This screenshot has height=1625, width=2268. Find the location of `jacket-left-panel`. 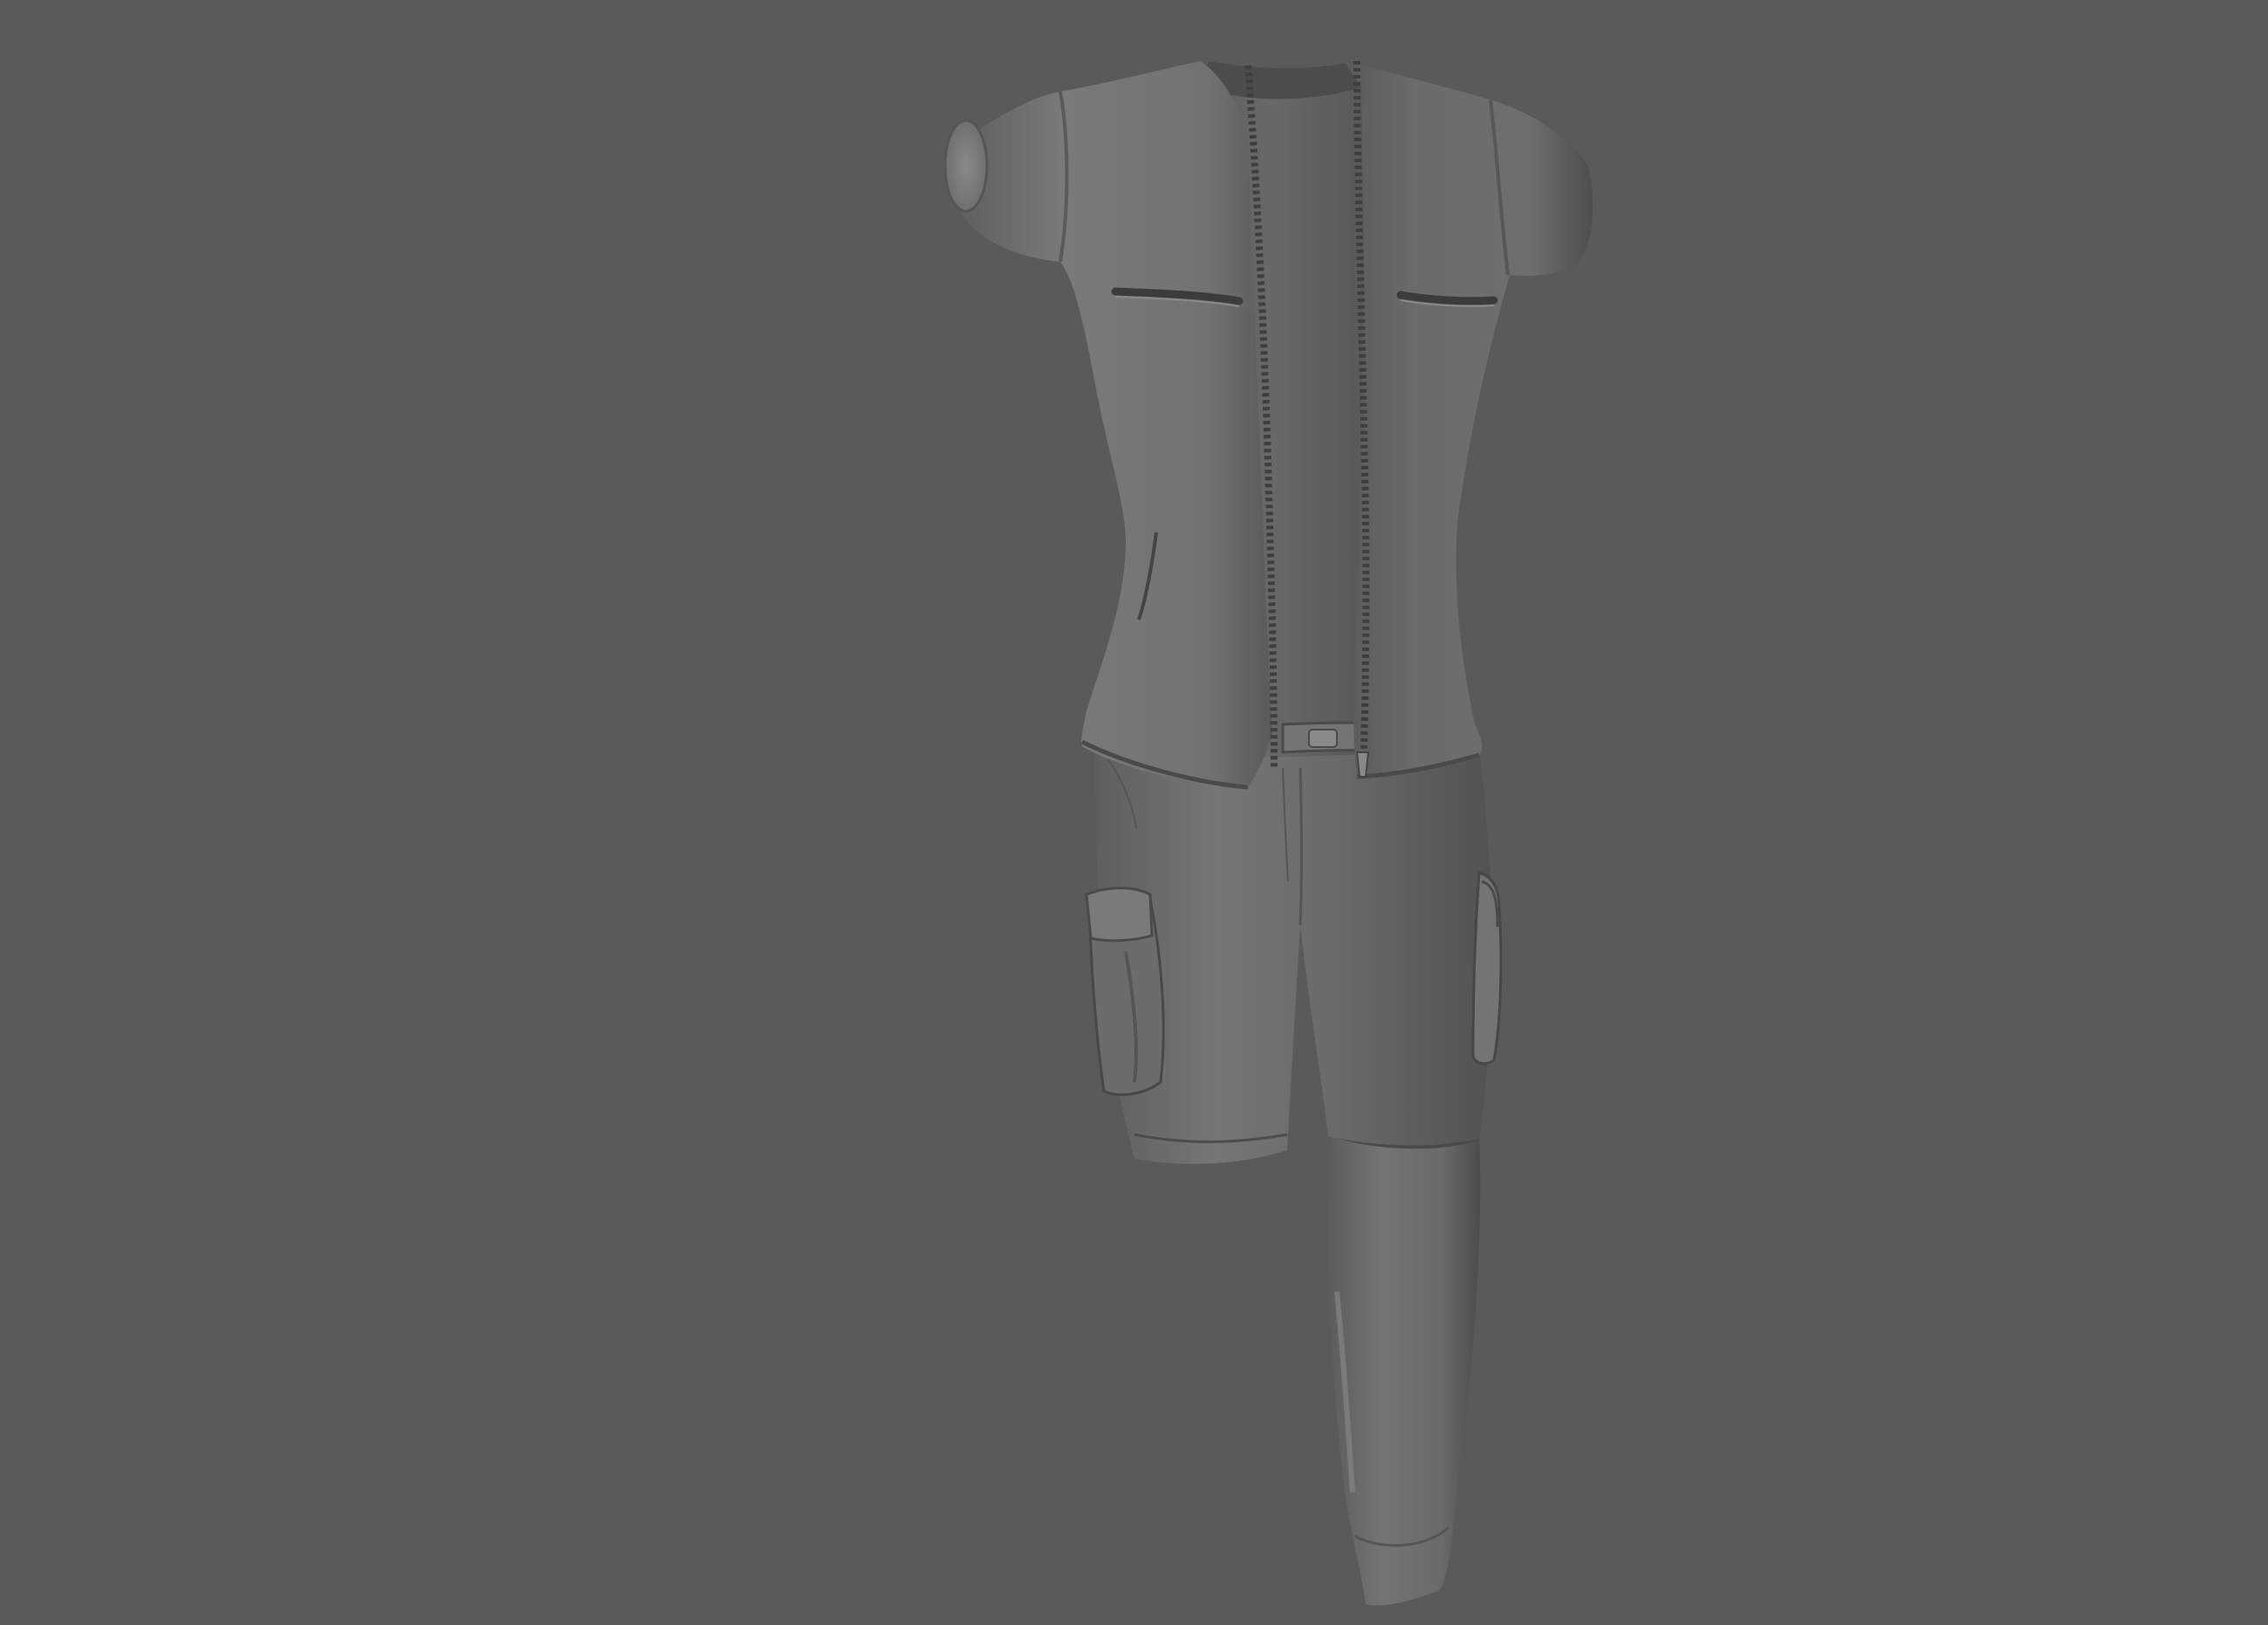

jacket-left-panel is located at coordinates (1107, 425).